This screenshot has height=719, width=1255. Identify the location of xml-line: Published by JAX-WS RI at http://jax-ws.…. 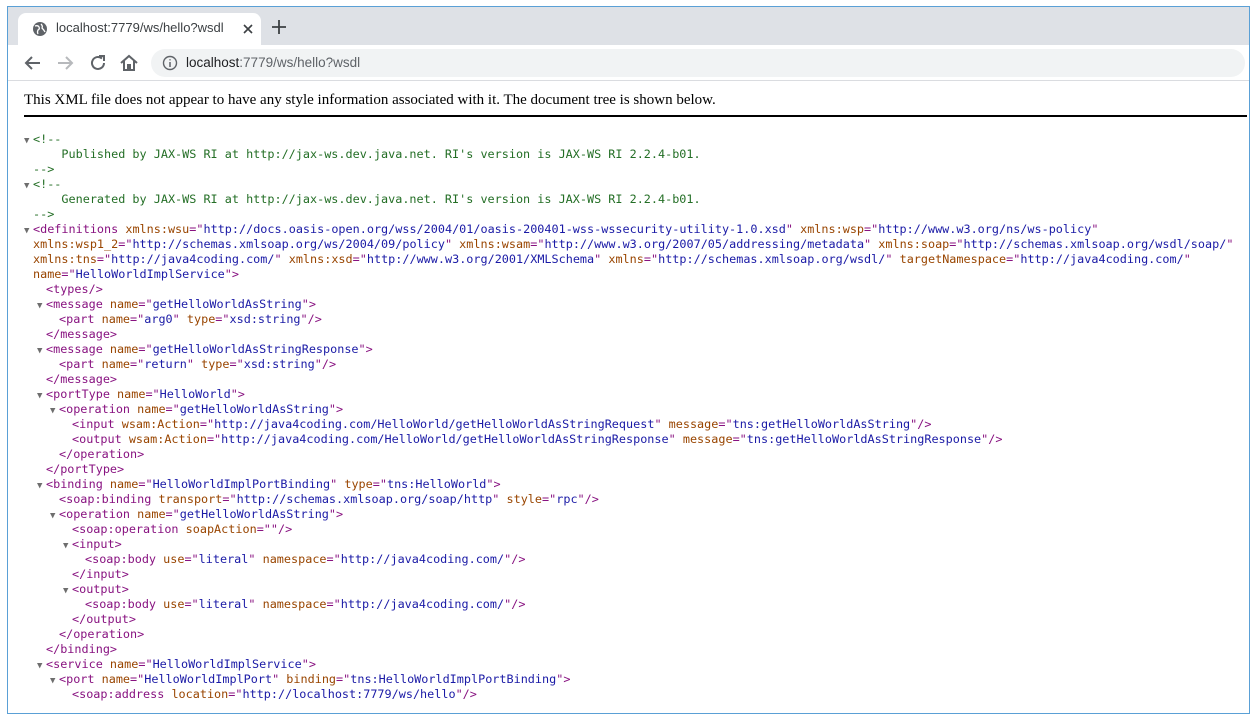
(628, 154).